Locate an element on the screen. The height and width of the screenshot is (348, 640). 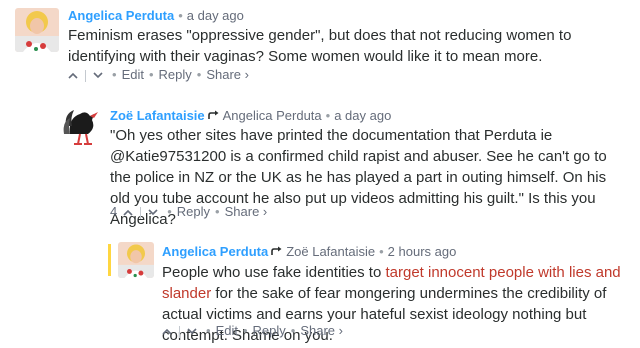
vote-count: 4 is located at coordinates (114, 211).